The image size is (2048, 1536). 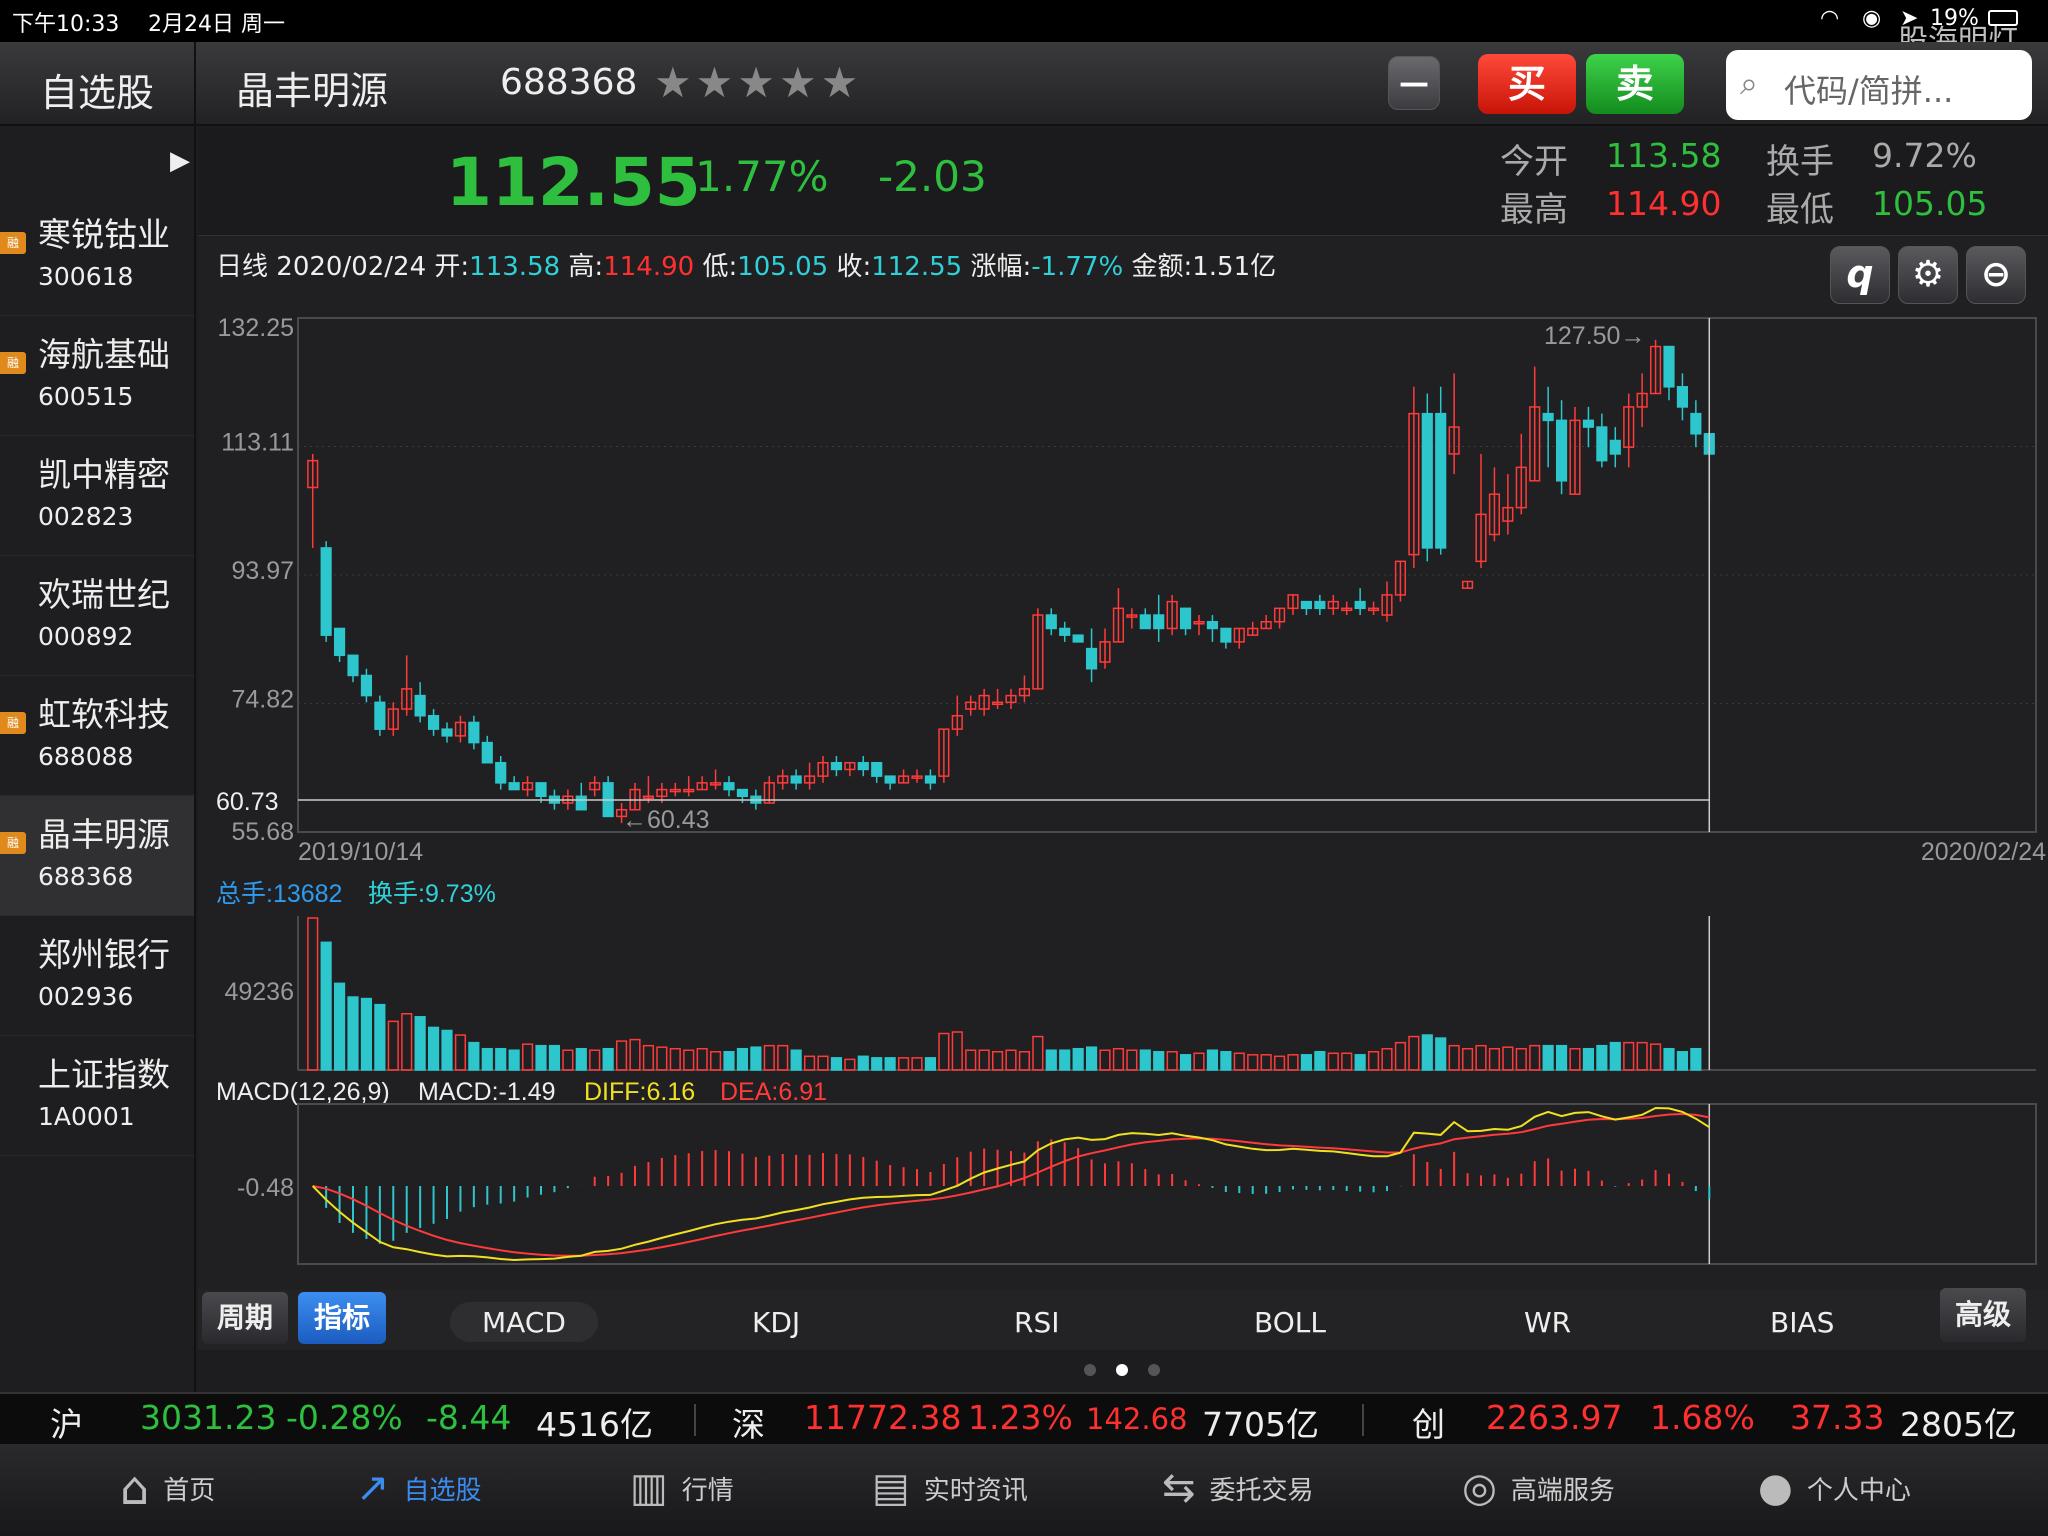 What do you see at coordinates (1479, 1488) in the screenshot?
I see `service-icon: ◎` at bounding box center [1479, 1488].